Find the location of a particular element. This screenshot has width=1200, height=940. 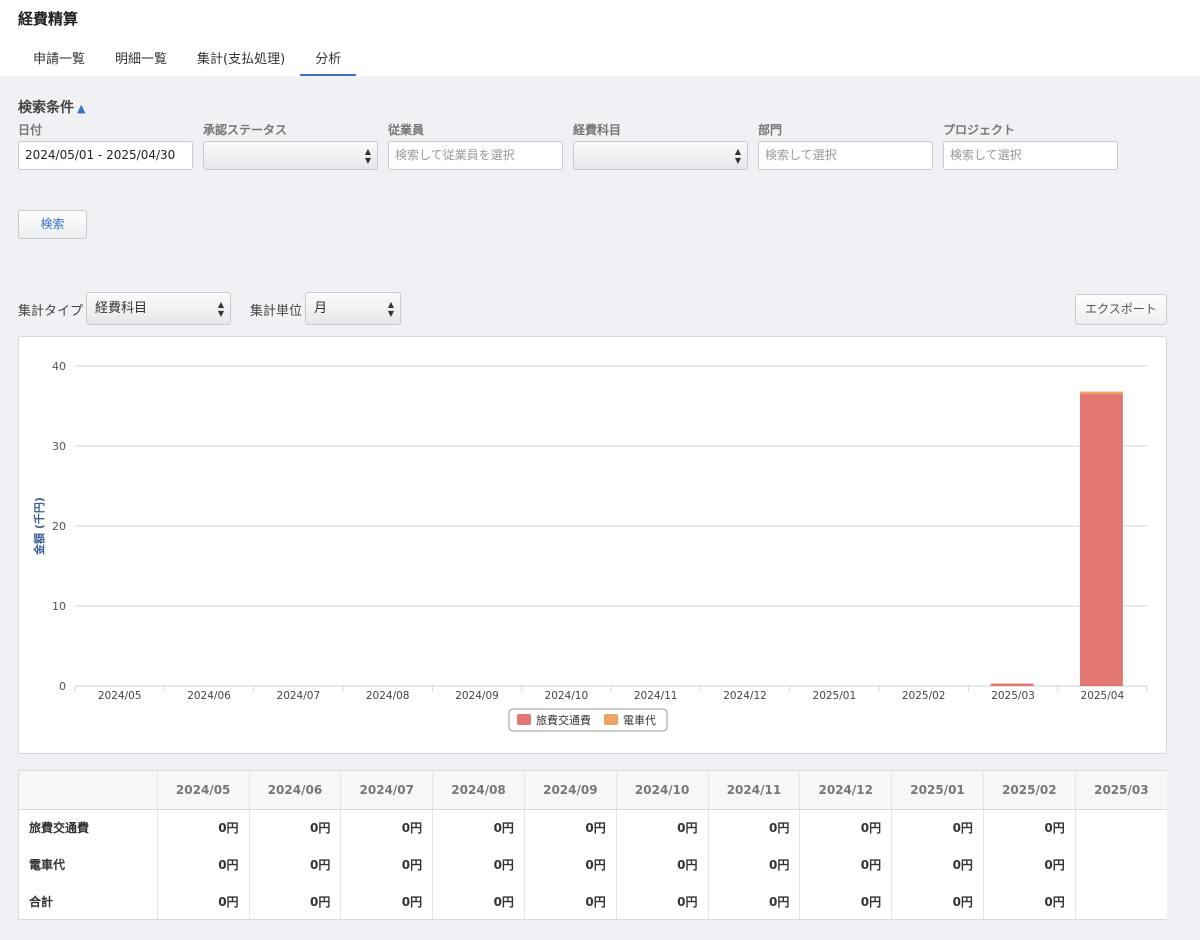

table-row-label: 電車代 is located at coordinates (47, 865).